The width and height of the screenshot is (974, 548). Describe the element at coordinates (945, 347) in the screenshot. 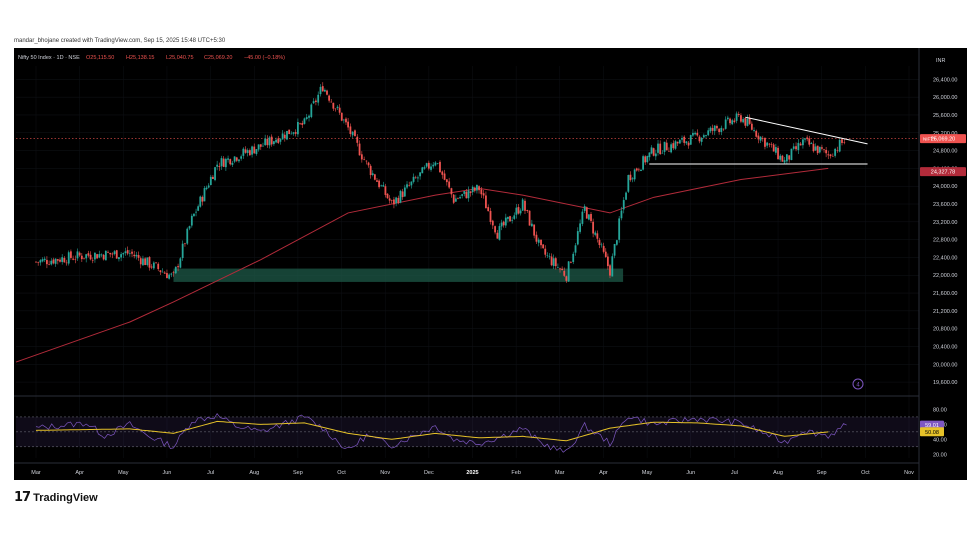

I see `price-tick-label: 20,400.00` at that location.